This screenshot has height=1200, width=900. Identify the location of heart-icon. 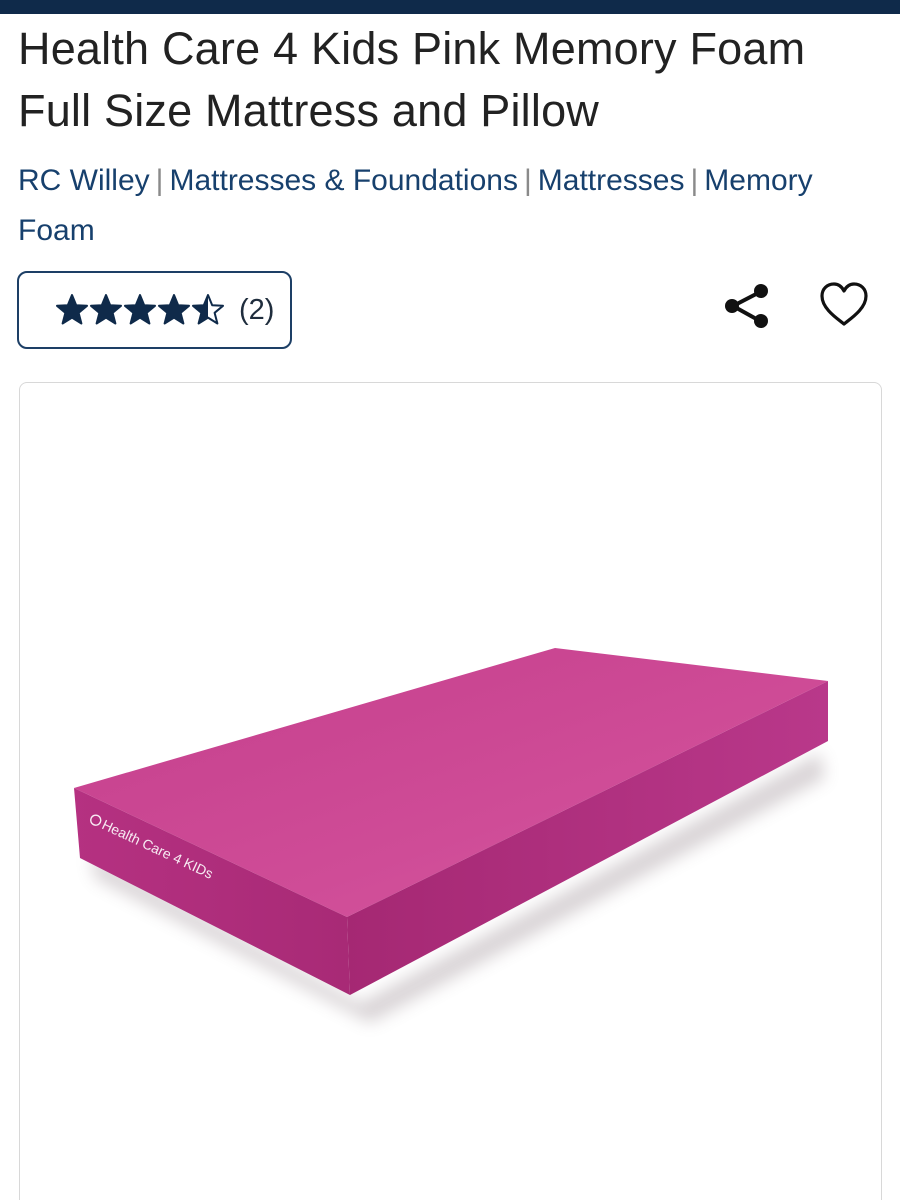
(844, 304).